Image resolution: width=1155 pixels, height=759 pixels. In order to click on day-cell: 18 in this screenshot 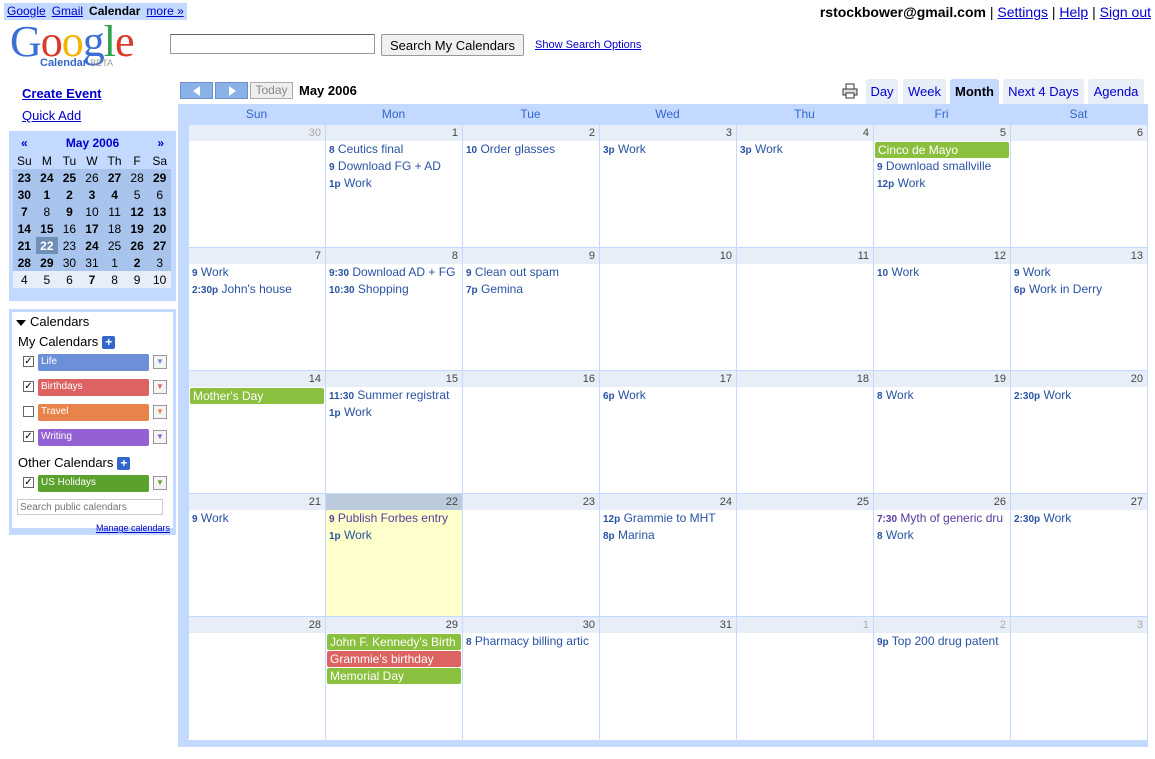, I will do `click(804, 431)`.